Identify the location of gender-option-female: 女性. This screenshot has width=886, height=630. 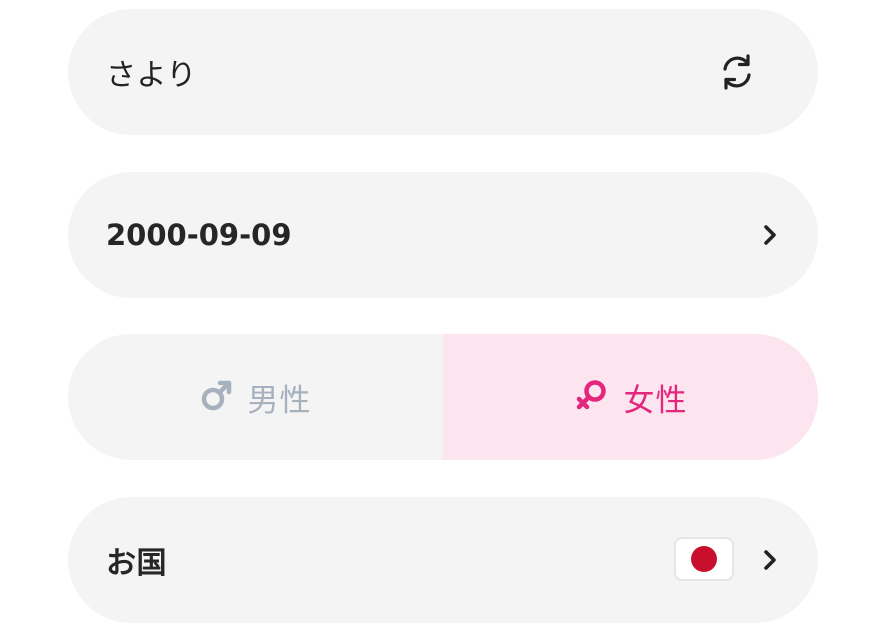
(630, 397).